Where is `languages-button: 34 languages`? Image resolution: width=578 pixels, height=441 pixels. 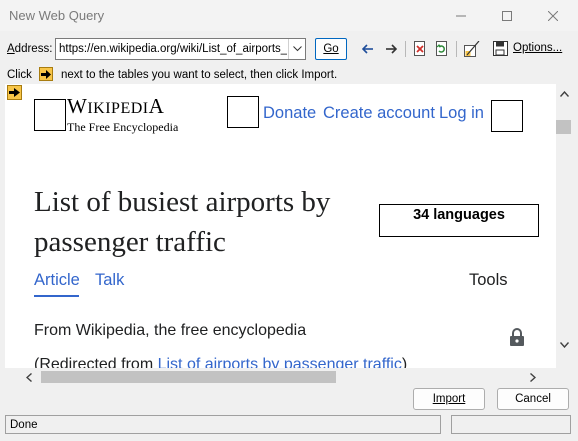 languages-button: 34 languages is located at coordinates (459, 220).